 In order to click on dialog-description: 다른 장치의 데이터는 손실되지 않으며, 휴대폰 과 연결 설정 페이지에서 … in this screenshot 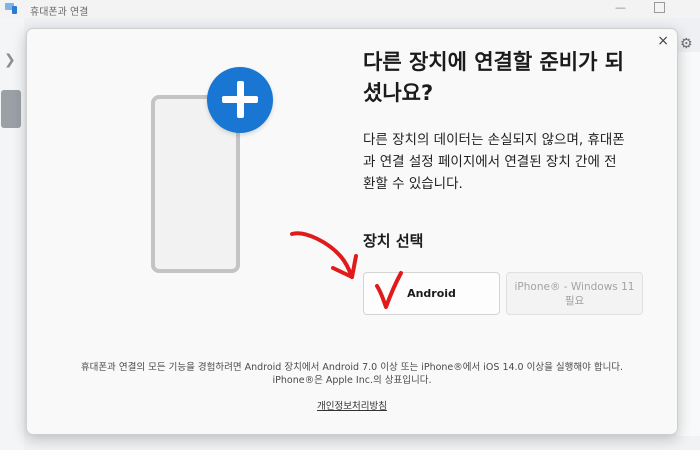, I will do `click(503, 162)`.